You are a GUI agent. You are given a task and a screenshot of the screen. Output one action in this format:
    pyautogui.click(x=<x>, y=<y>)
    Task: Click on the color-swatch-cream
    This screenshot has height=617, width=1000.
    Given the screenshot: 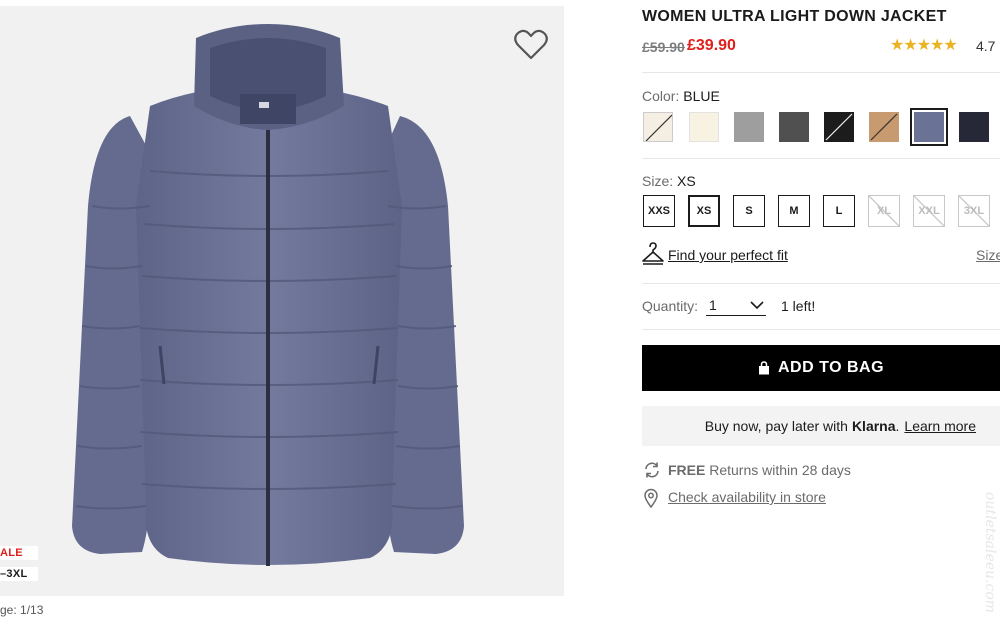 What is the action you would take?
    pyautogui.click(x=704, y=127)
    